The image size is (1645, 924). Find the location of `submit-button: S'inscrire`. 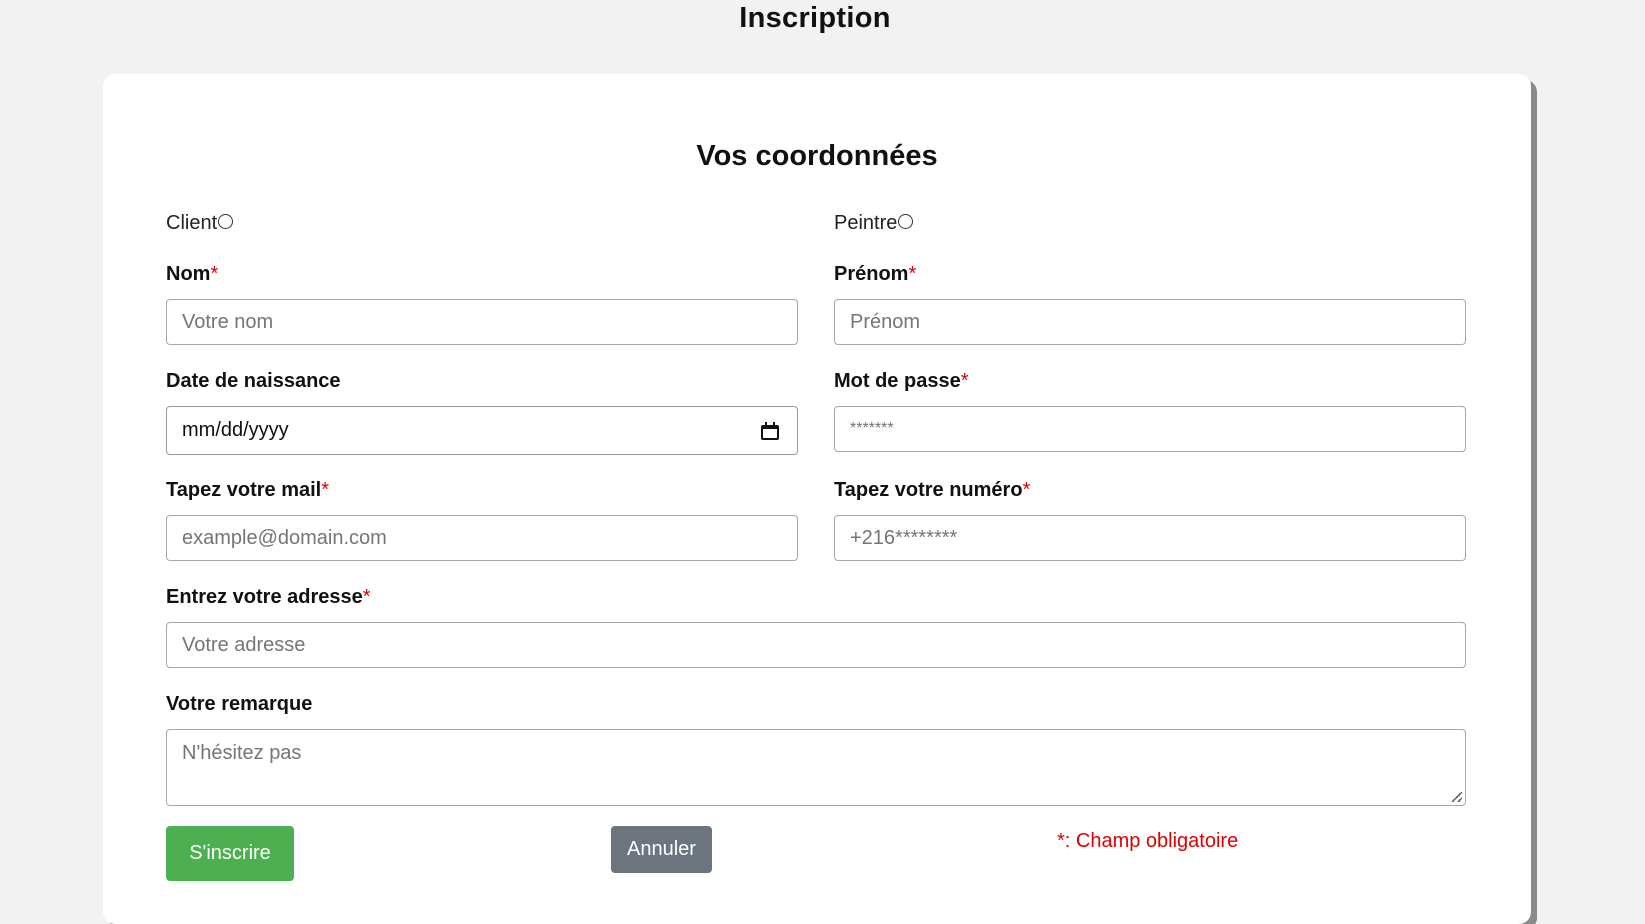

submit-button: S'inscrire is located at coordinates (230, 853).